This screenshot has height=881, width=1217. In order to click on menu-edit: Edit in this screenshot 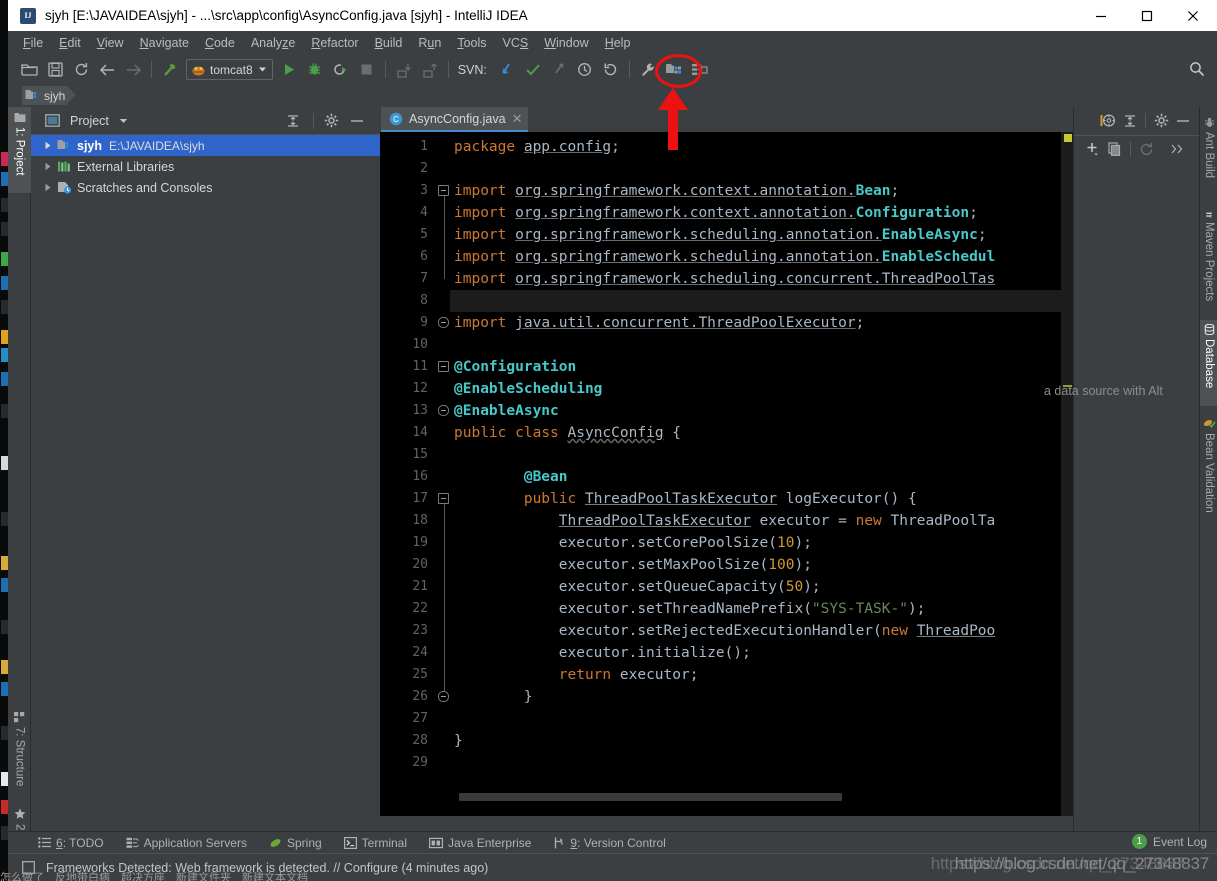, I will do `click(70, 43)`.